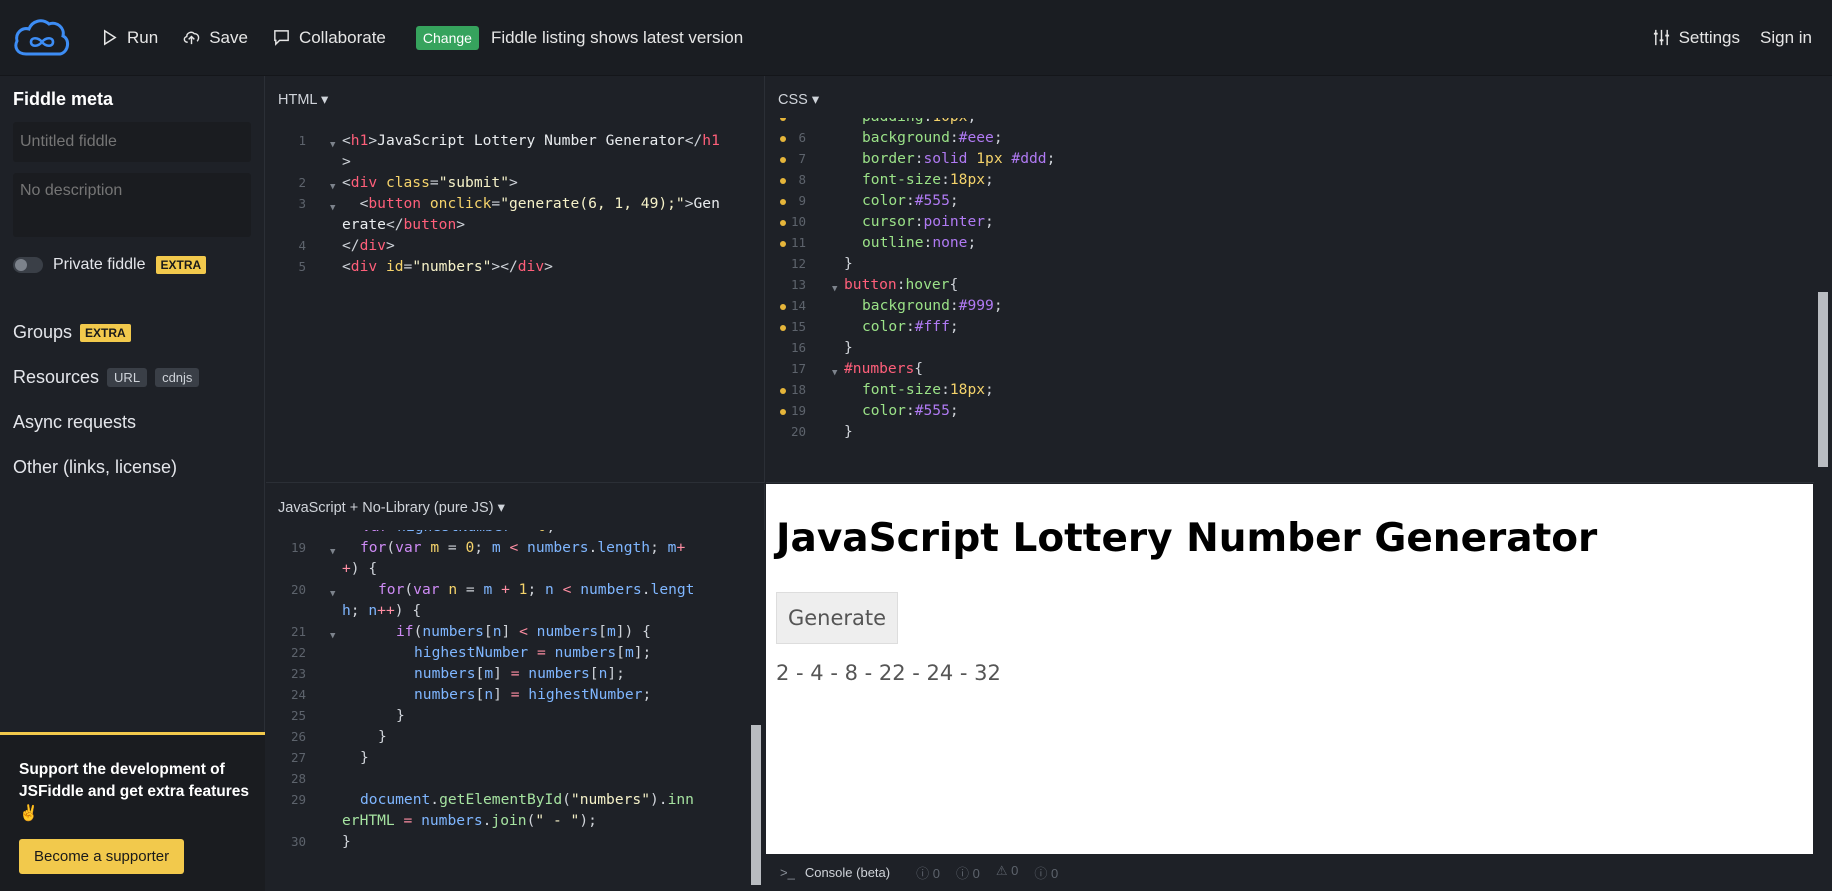  I want to click on play-icon, so click(110, 37).